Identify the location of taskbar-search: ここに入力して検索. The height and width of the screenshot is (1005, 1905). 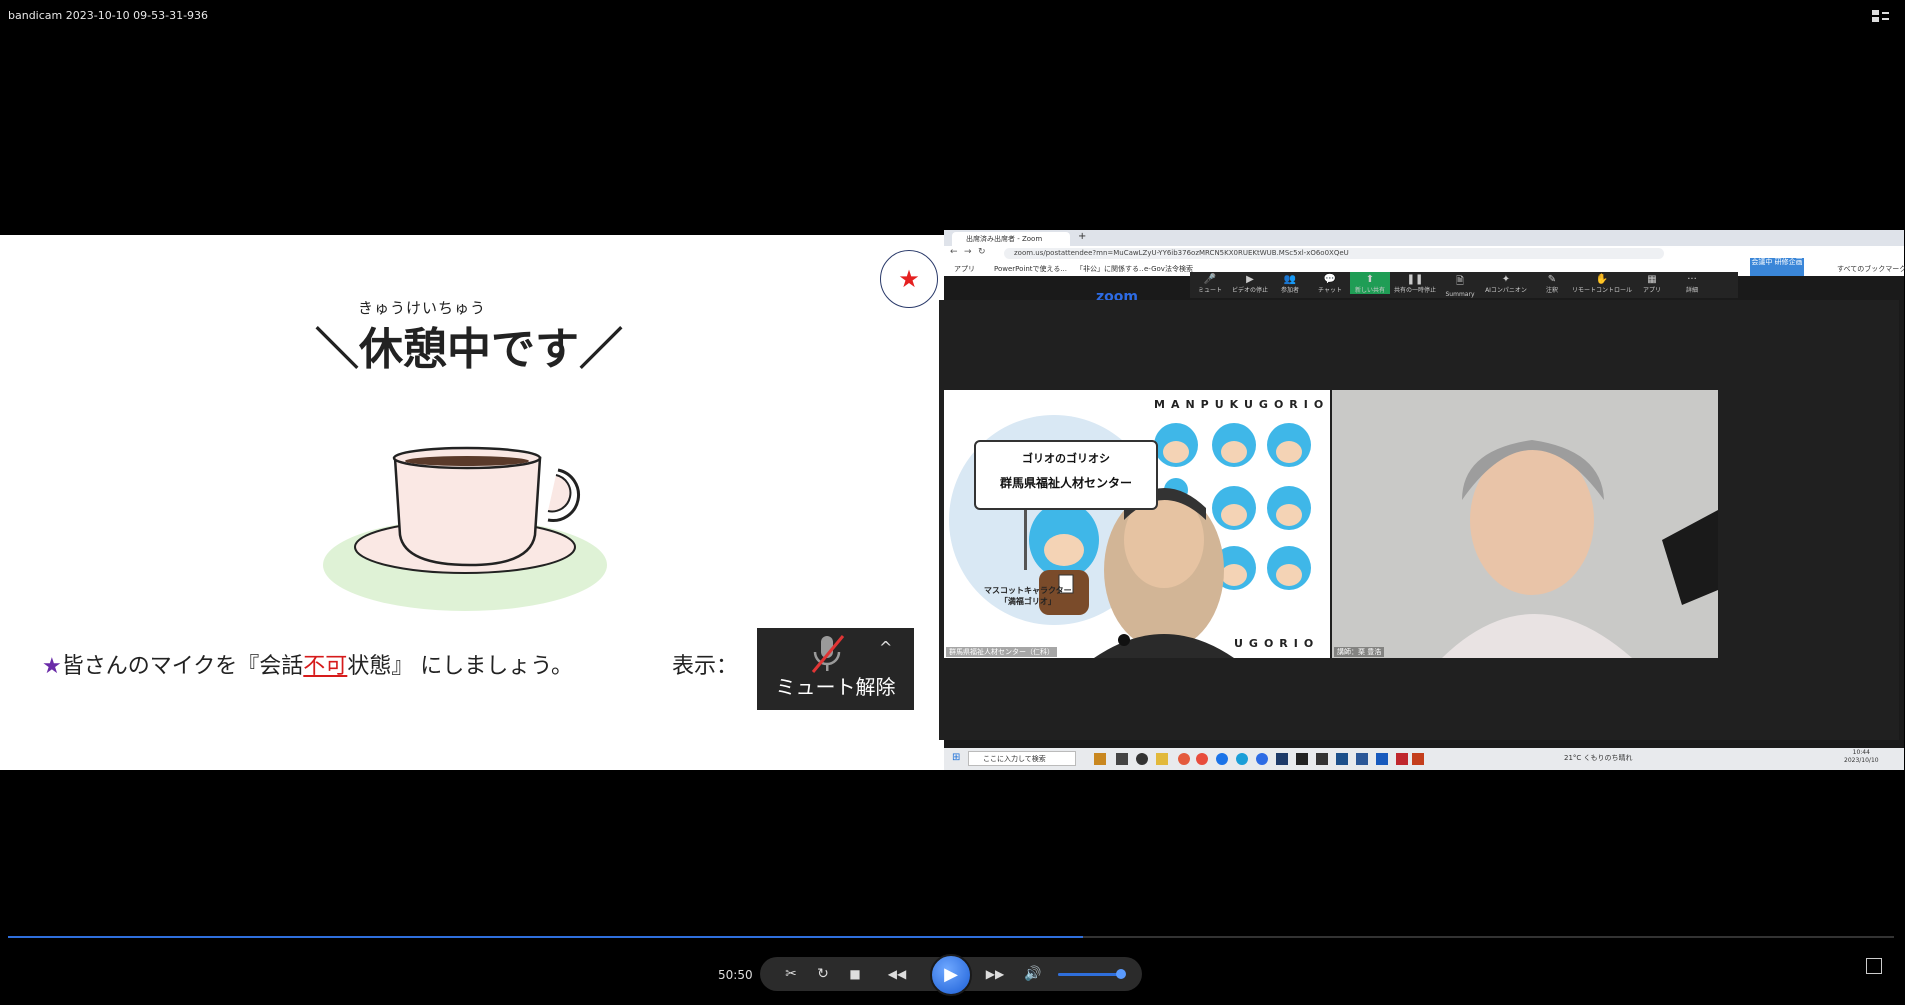
(1022, 758).